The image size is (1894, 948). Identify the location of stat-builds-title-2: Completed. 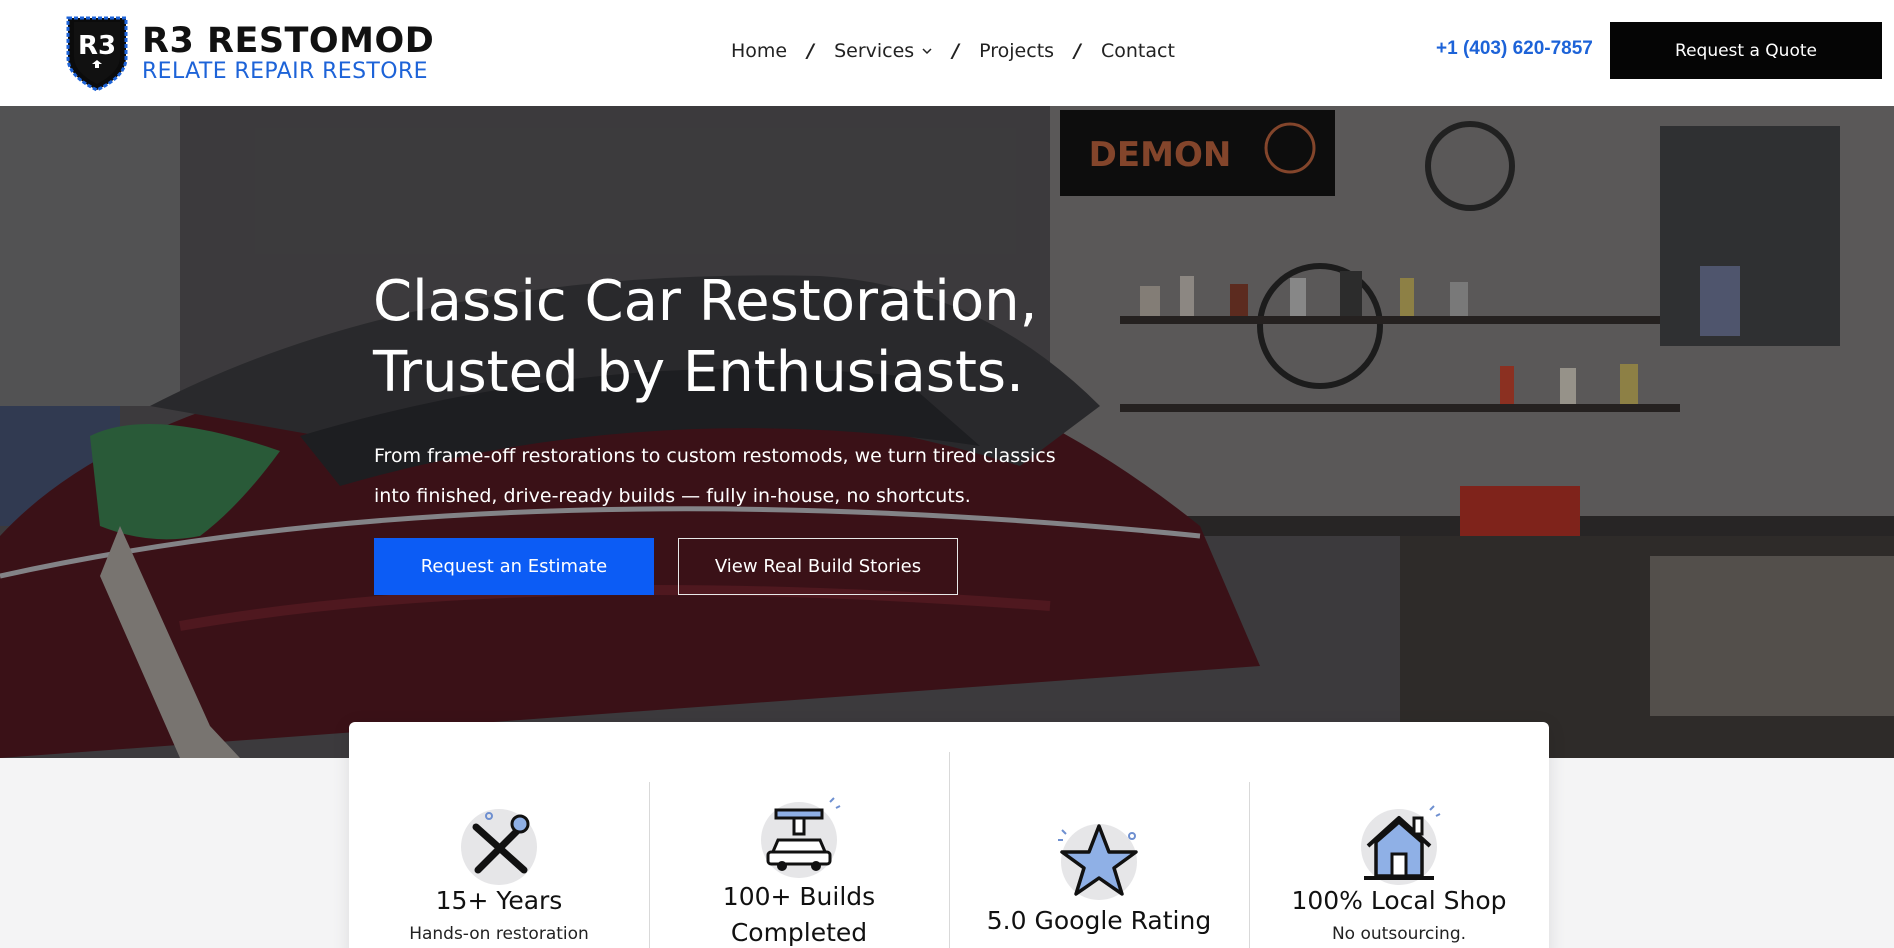
(799, 932).